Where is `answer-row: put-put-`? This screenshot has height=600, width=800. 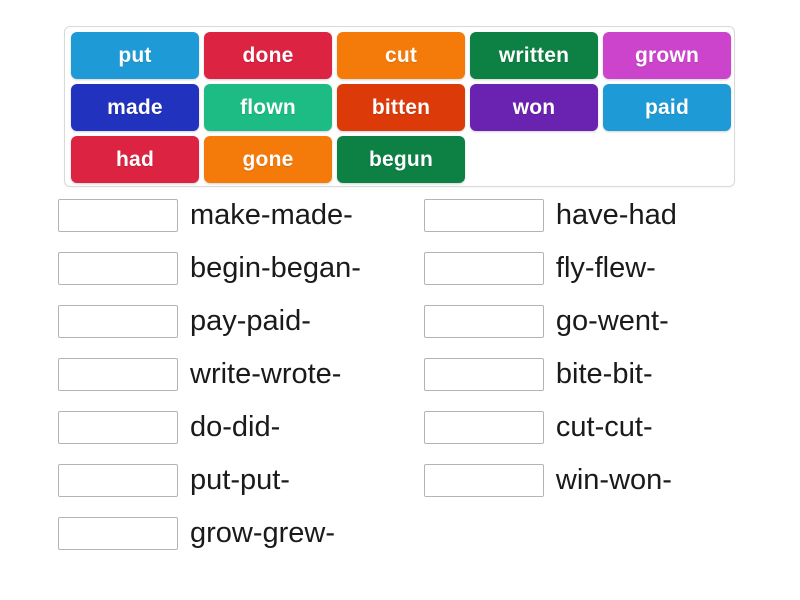
answer-row: put-put- is located at coordinates (209, 480).